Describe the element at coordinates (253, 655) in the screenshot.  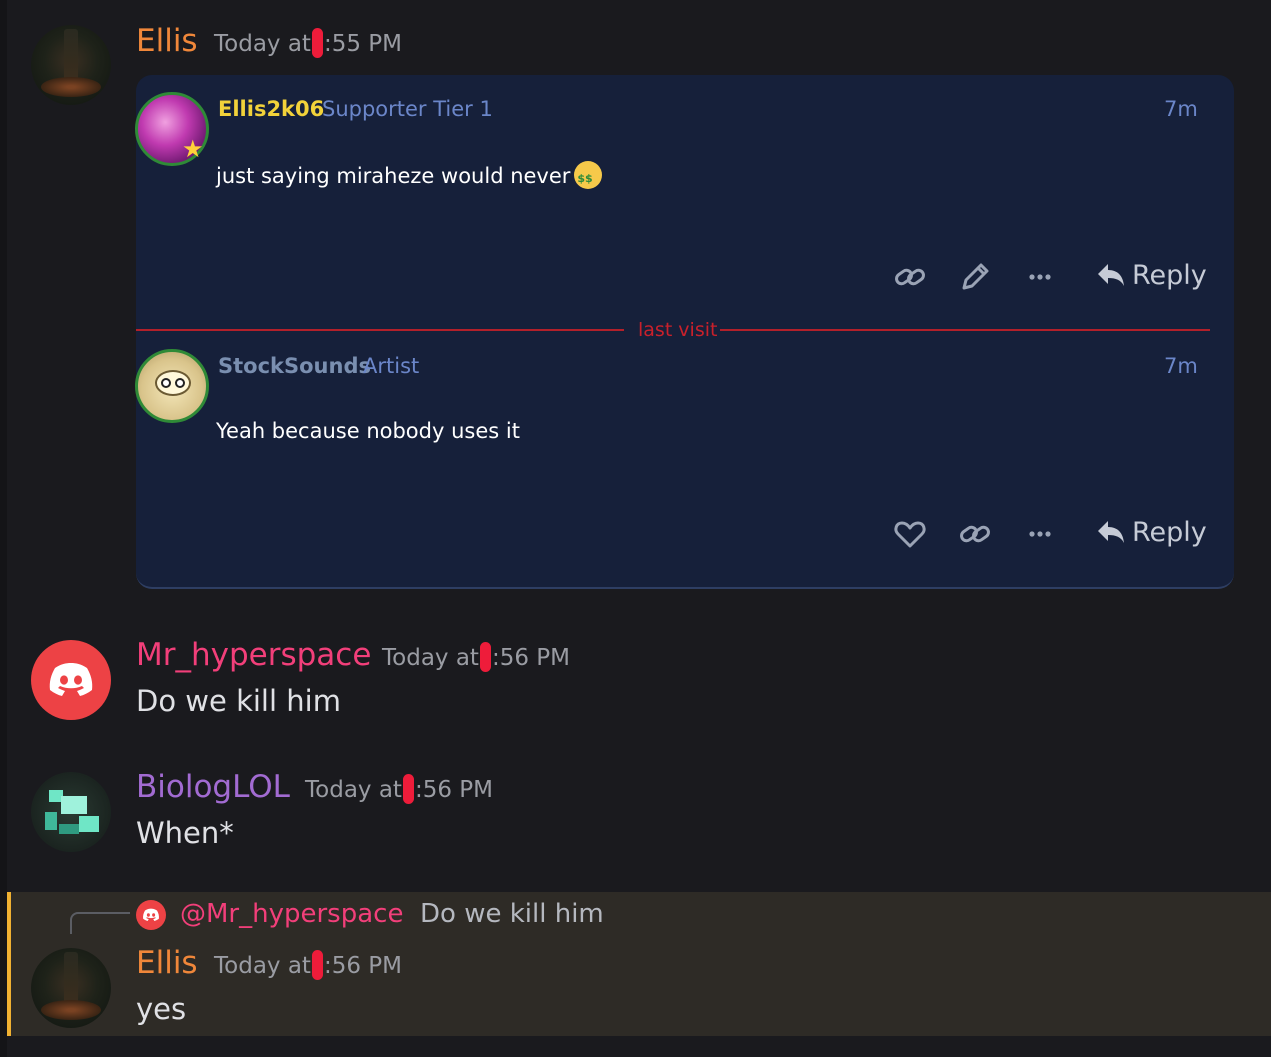
I see `message-author: Mr_hyperspace` at that location.